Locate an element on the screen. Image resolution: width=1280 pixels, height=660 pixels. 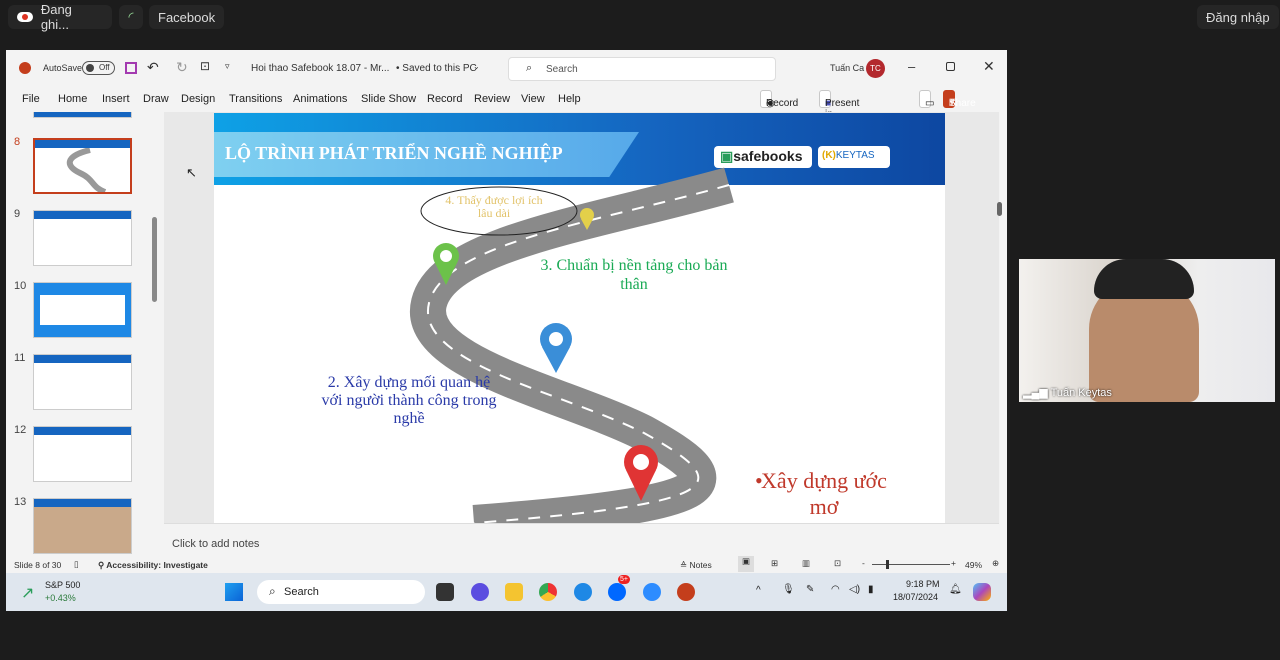
tab-review: Review is located at coordinates (492, 99).